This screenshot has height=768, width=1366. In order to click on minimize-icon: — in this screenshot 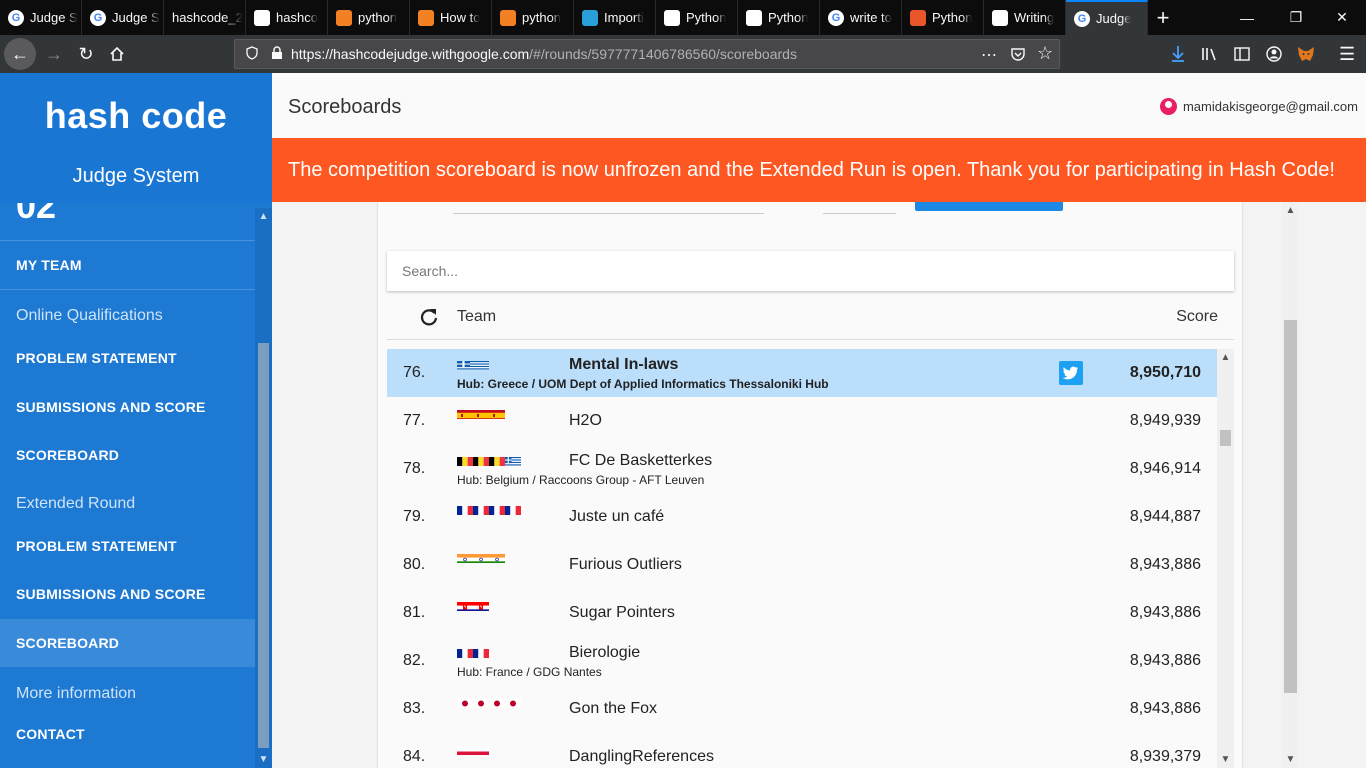, I will do `click(1247, 17)`.